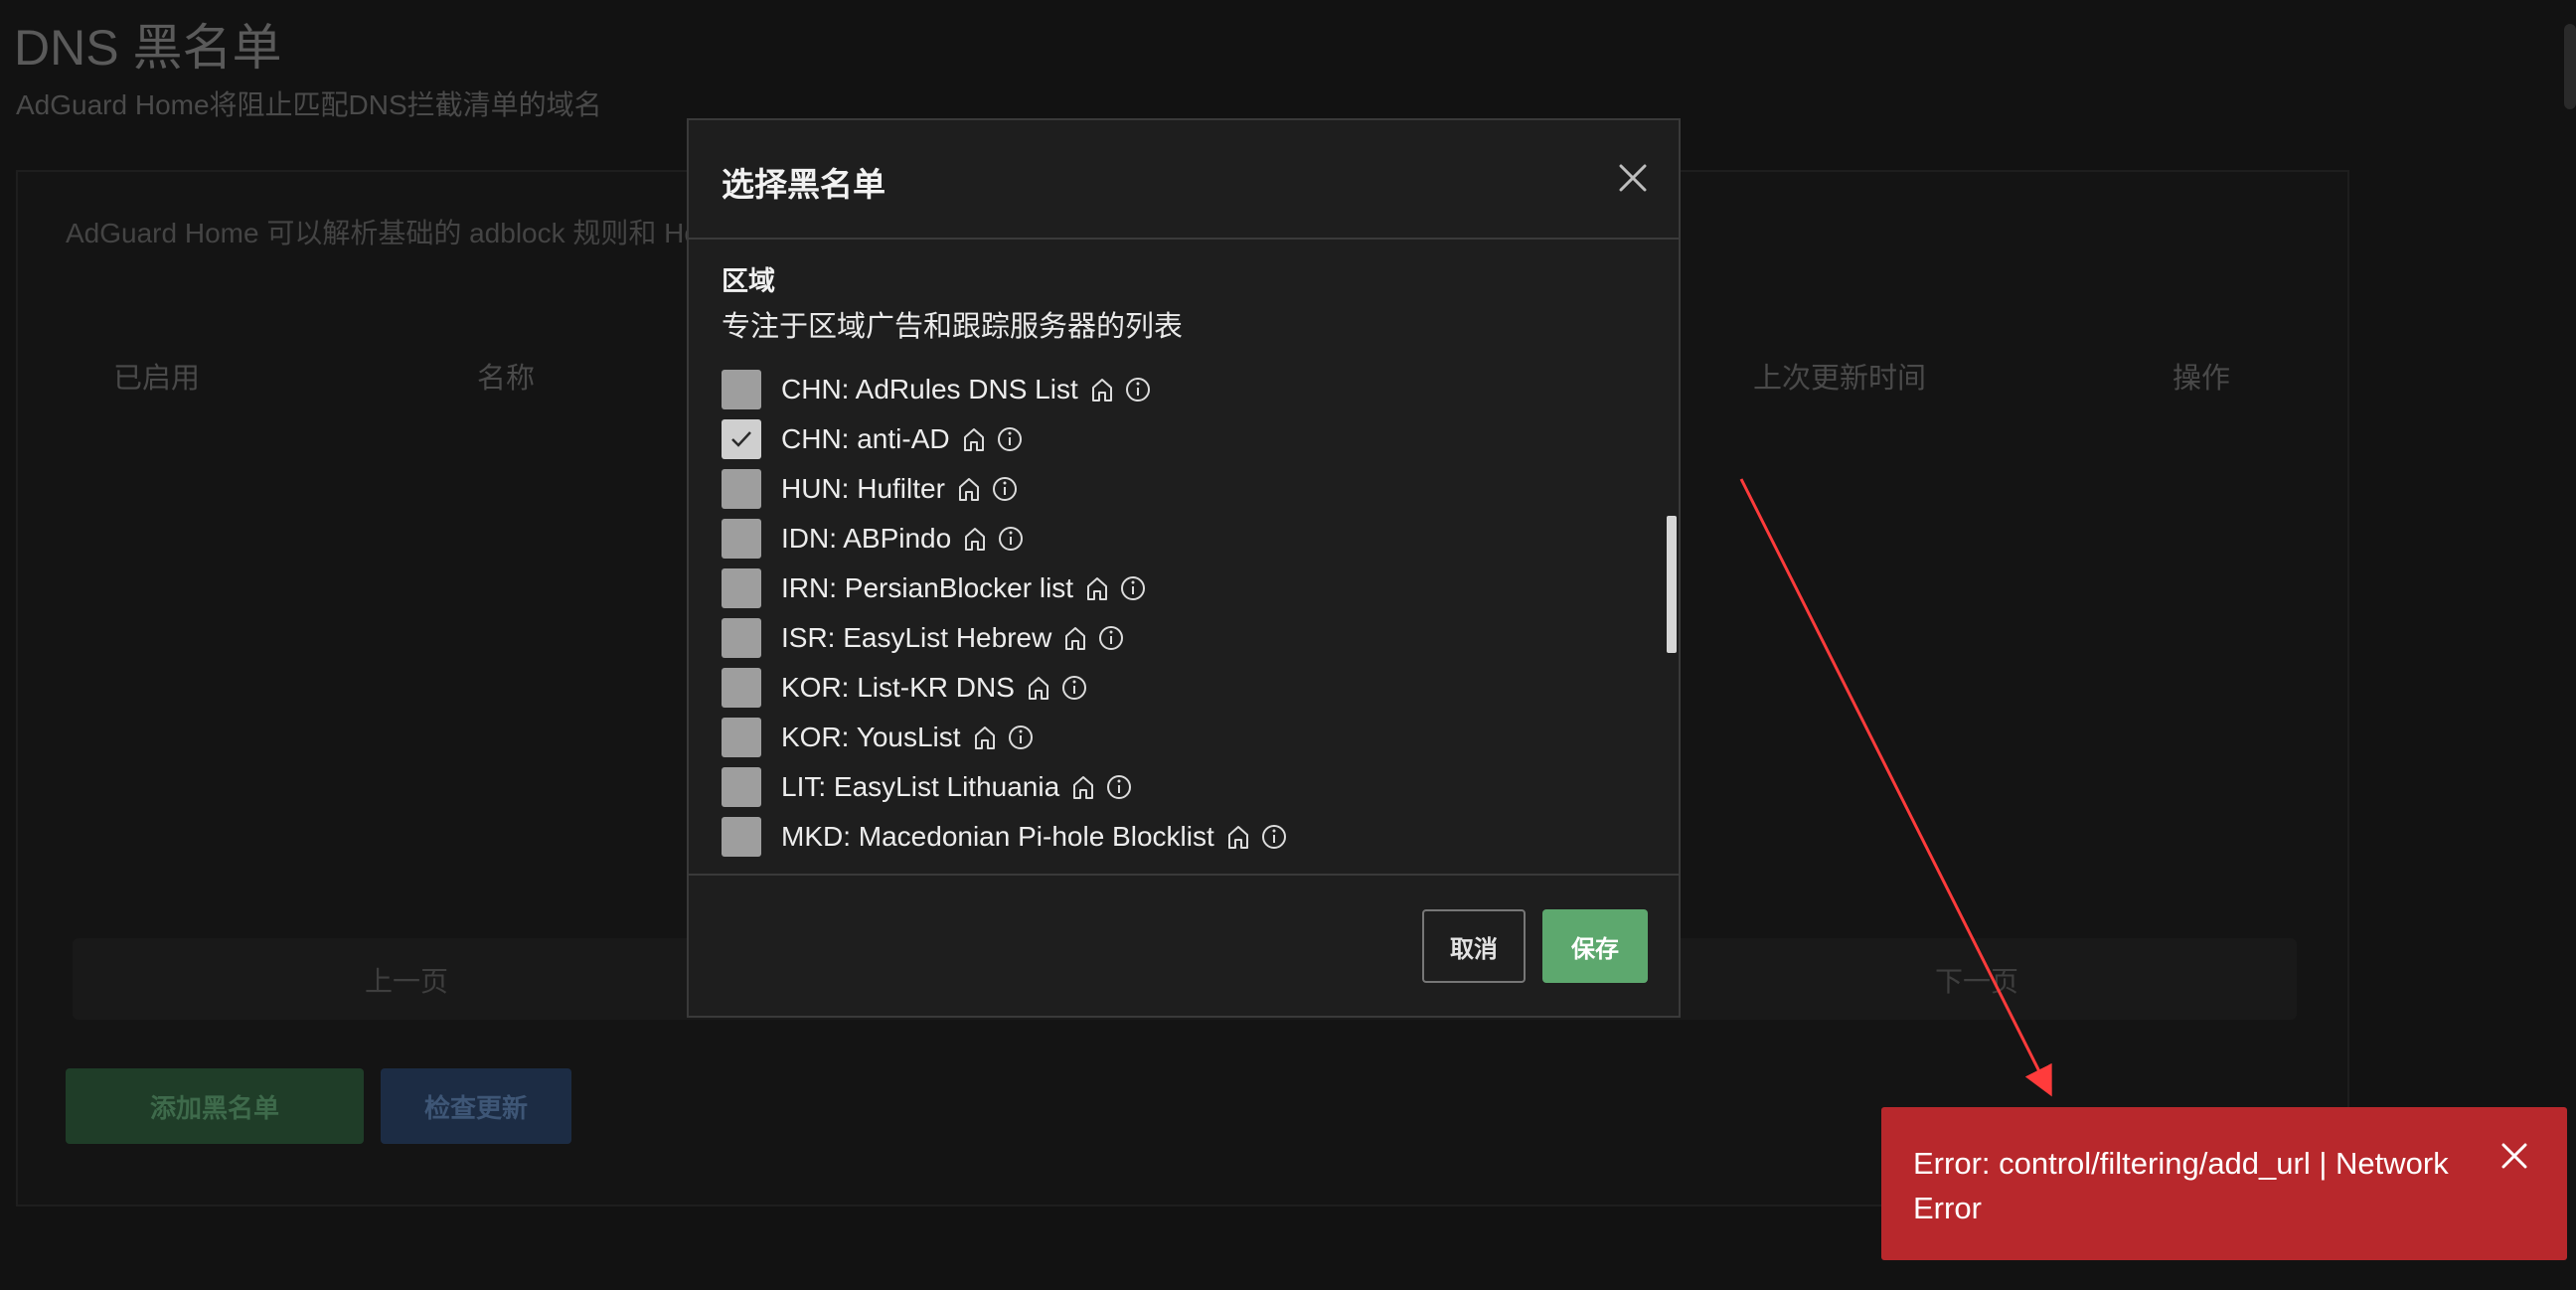  I want to click on card-description: AdGuard Home 可以解析基础的 adblock 规则和 Ho, so click(383, 233).